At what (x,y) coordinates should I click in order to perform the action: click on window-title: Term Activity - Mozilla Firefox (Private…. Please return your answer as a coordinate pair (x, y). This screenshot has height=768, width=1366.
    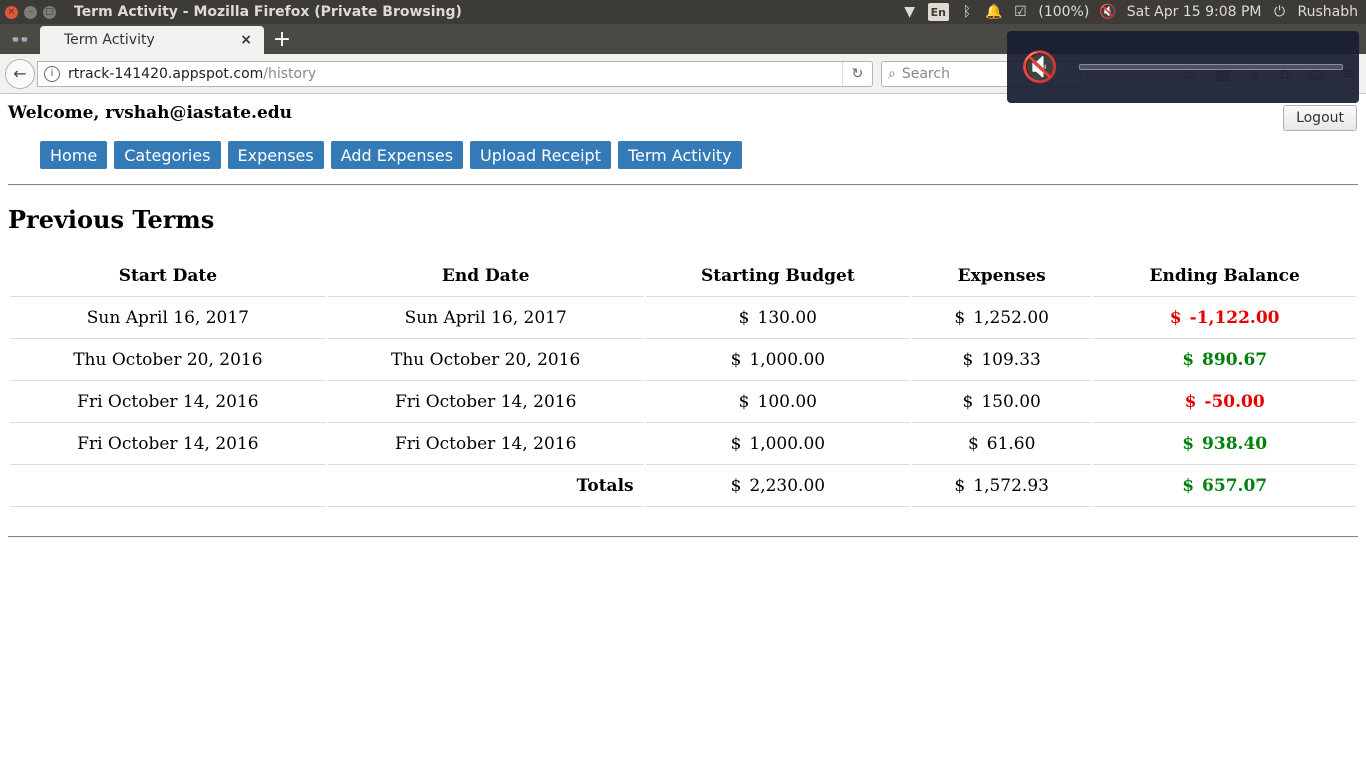
    Looking at the image, I should click on (268, 12).